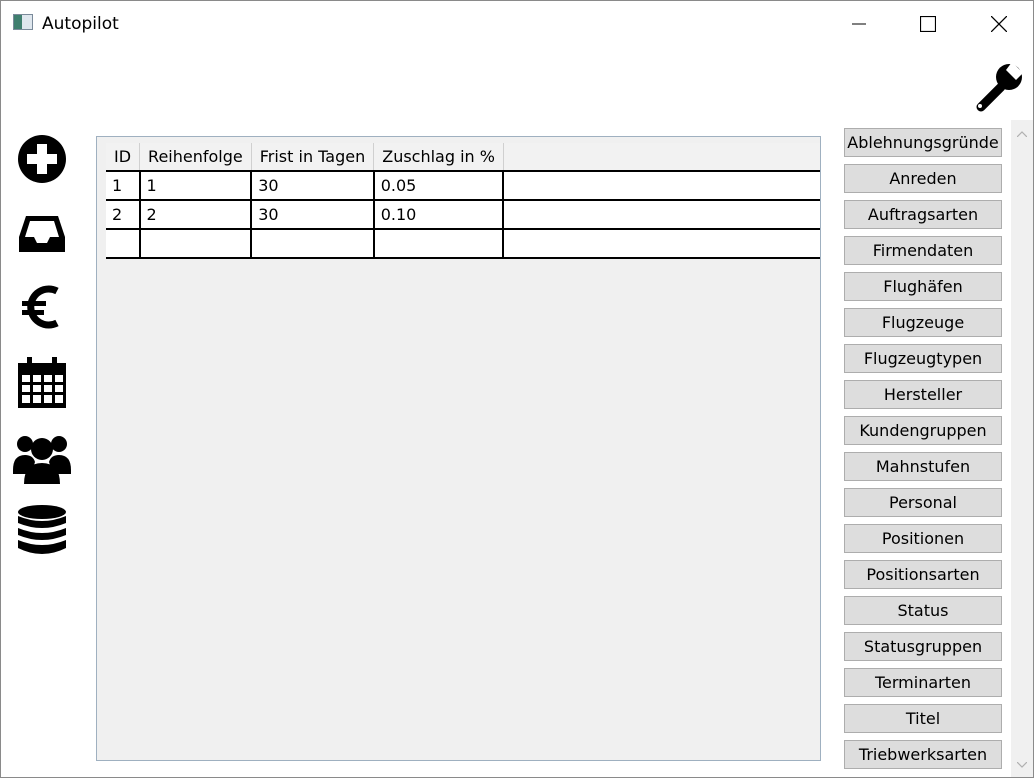  Describe the element at coordinates (923, 502) in the screenshot. I see `nav-button-personal: Personal` at that location.